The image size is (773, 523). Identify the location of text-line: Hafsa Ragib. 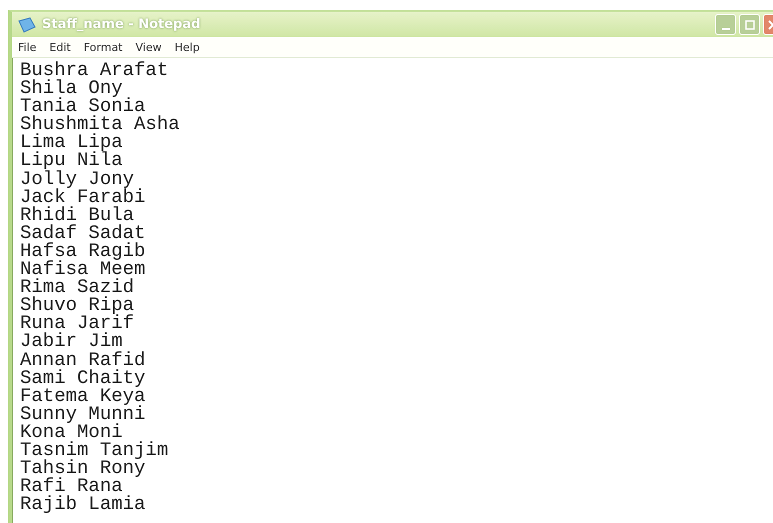
(83, 251).